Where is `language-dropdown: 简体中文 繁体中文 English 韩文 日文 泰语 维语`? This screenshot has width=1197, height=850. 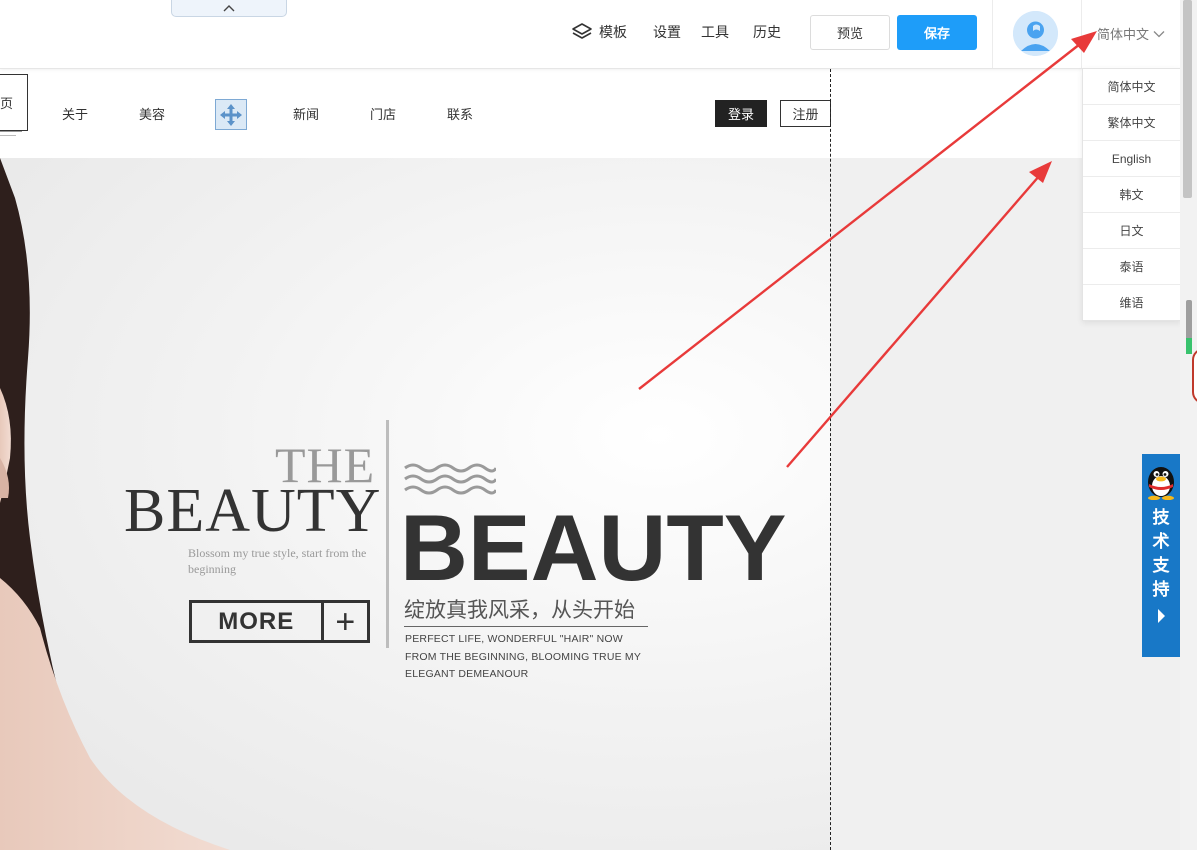 language-dropdown: 简体中文 繁体中文 English 韩文 日文 泰语 维语 is located at coordinates (1131, 194).